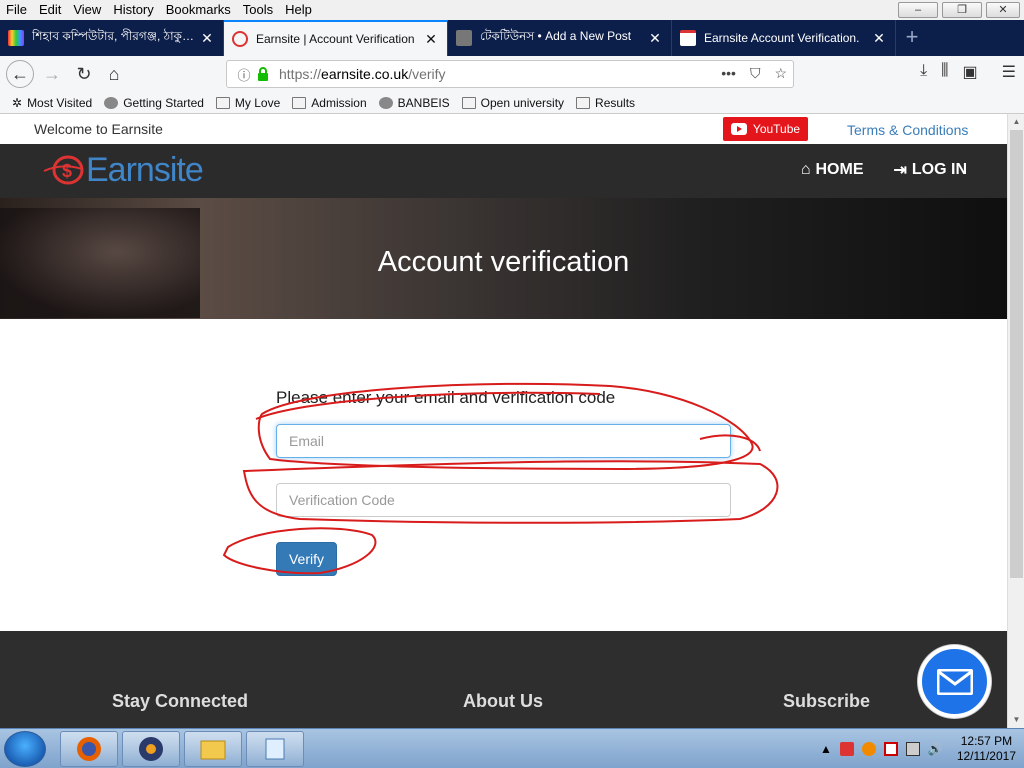 The image size is (1024, 768). What do you see at coordinates (962, 10) in the screenshot?
I see `restore-button: ❐` at bounding box center [962, 10].